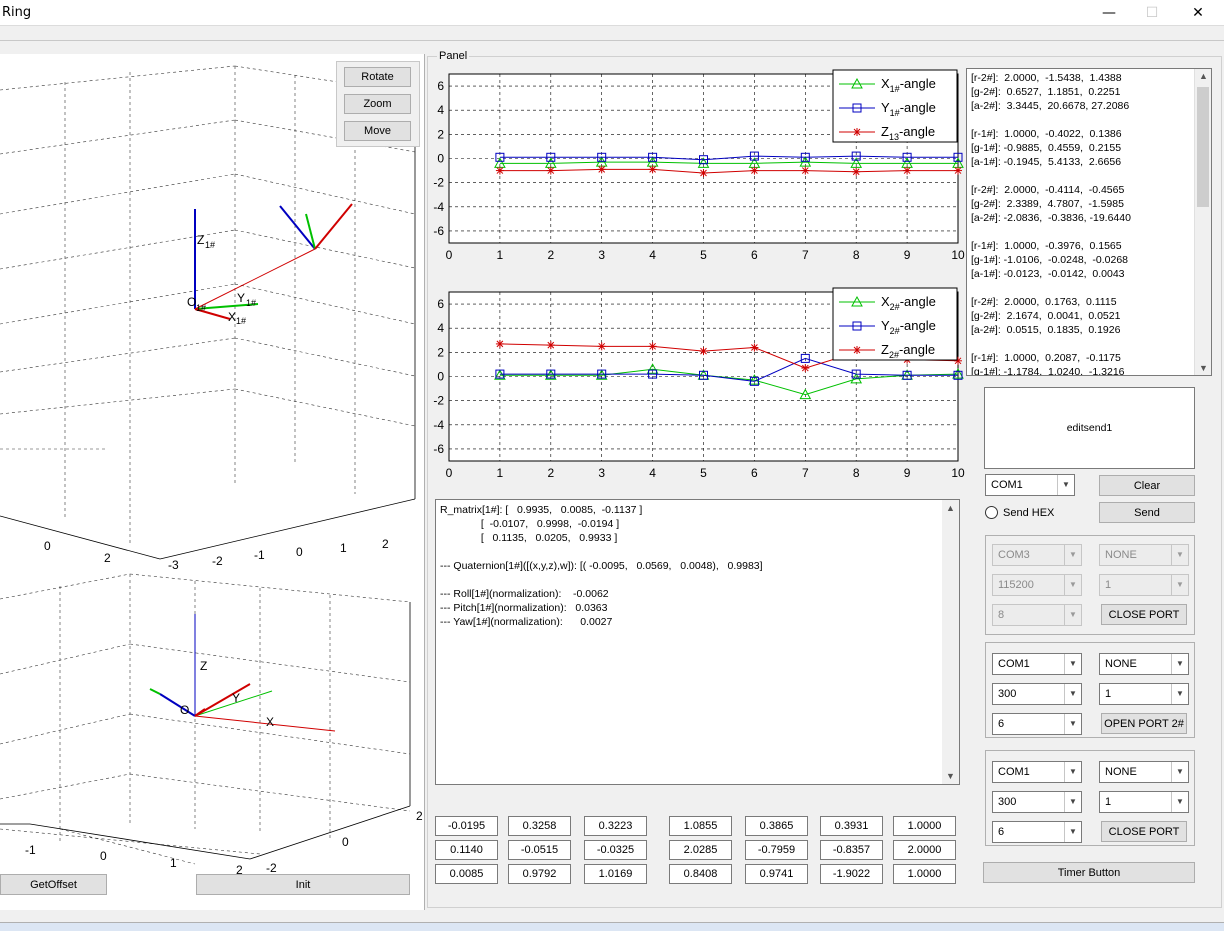  I want to click on value-cell: 0.3223, so click(615, 826).